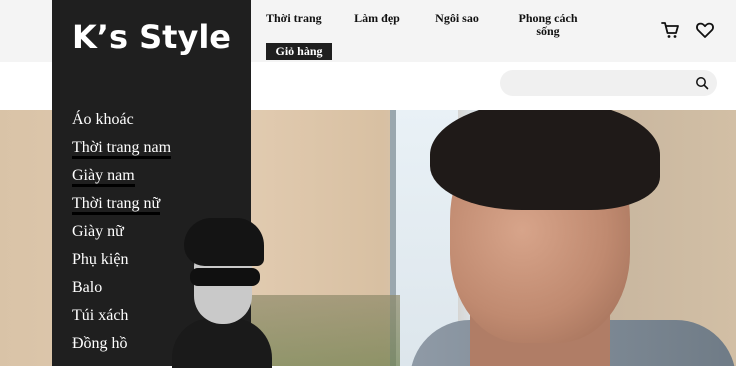 The height and width of the screenshot is (368, 736). What do you see at coordinates (100, 315) in the screenshot?
I see `category-label: Túi xách` at bounding box center [100, 315].